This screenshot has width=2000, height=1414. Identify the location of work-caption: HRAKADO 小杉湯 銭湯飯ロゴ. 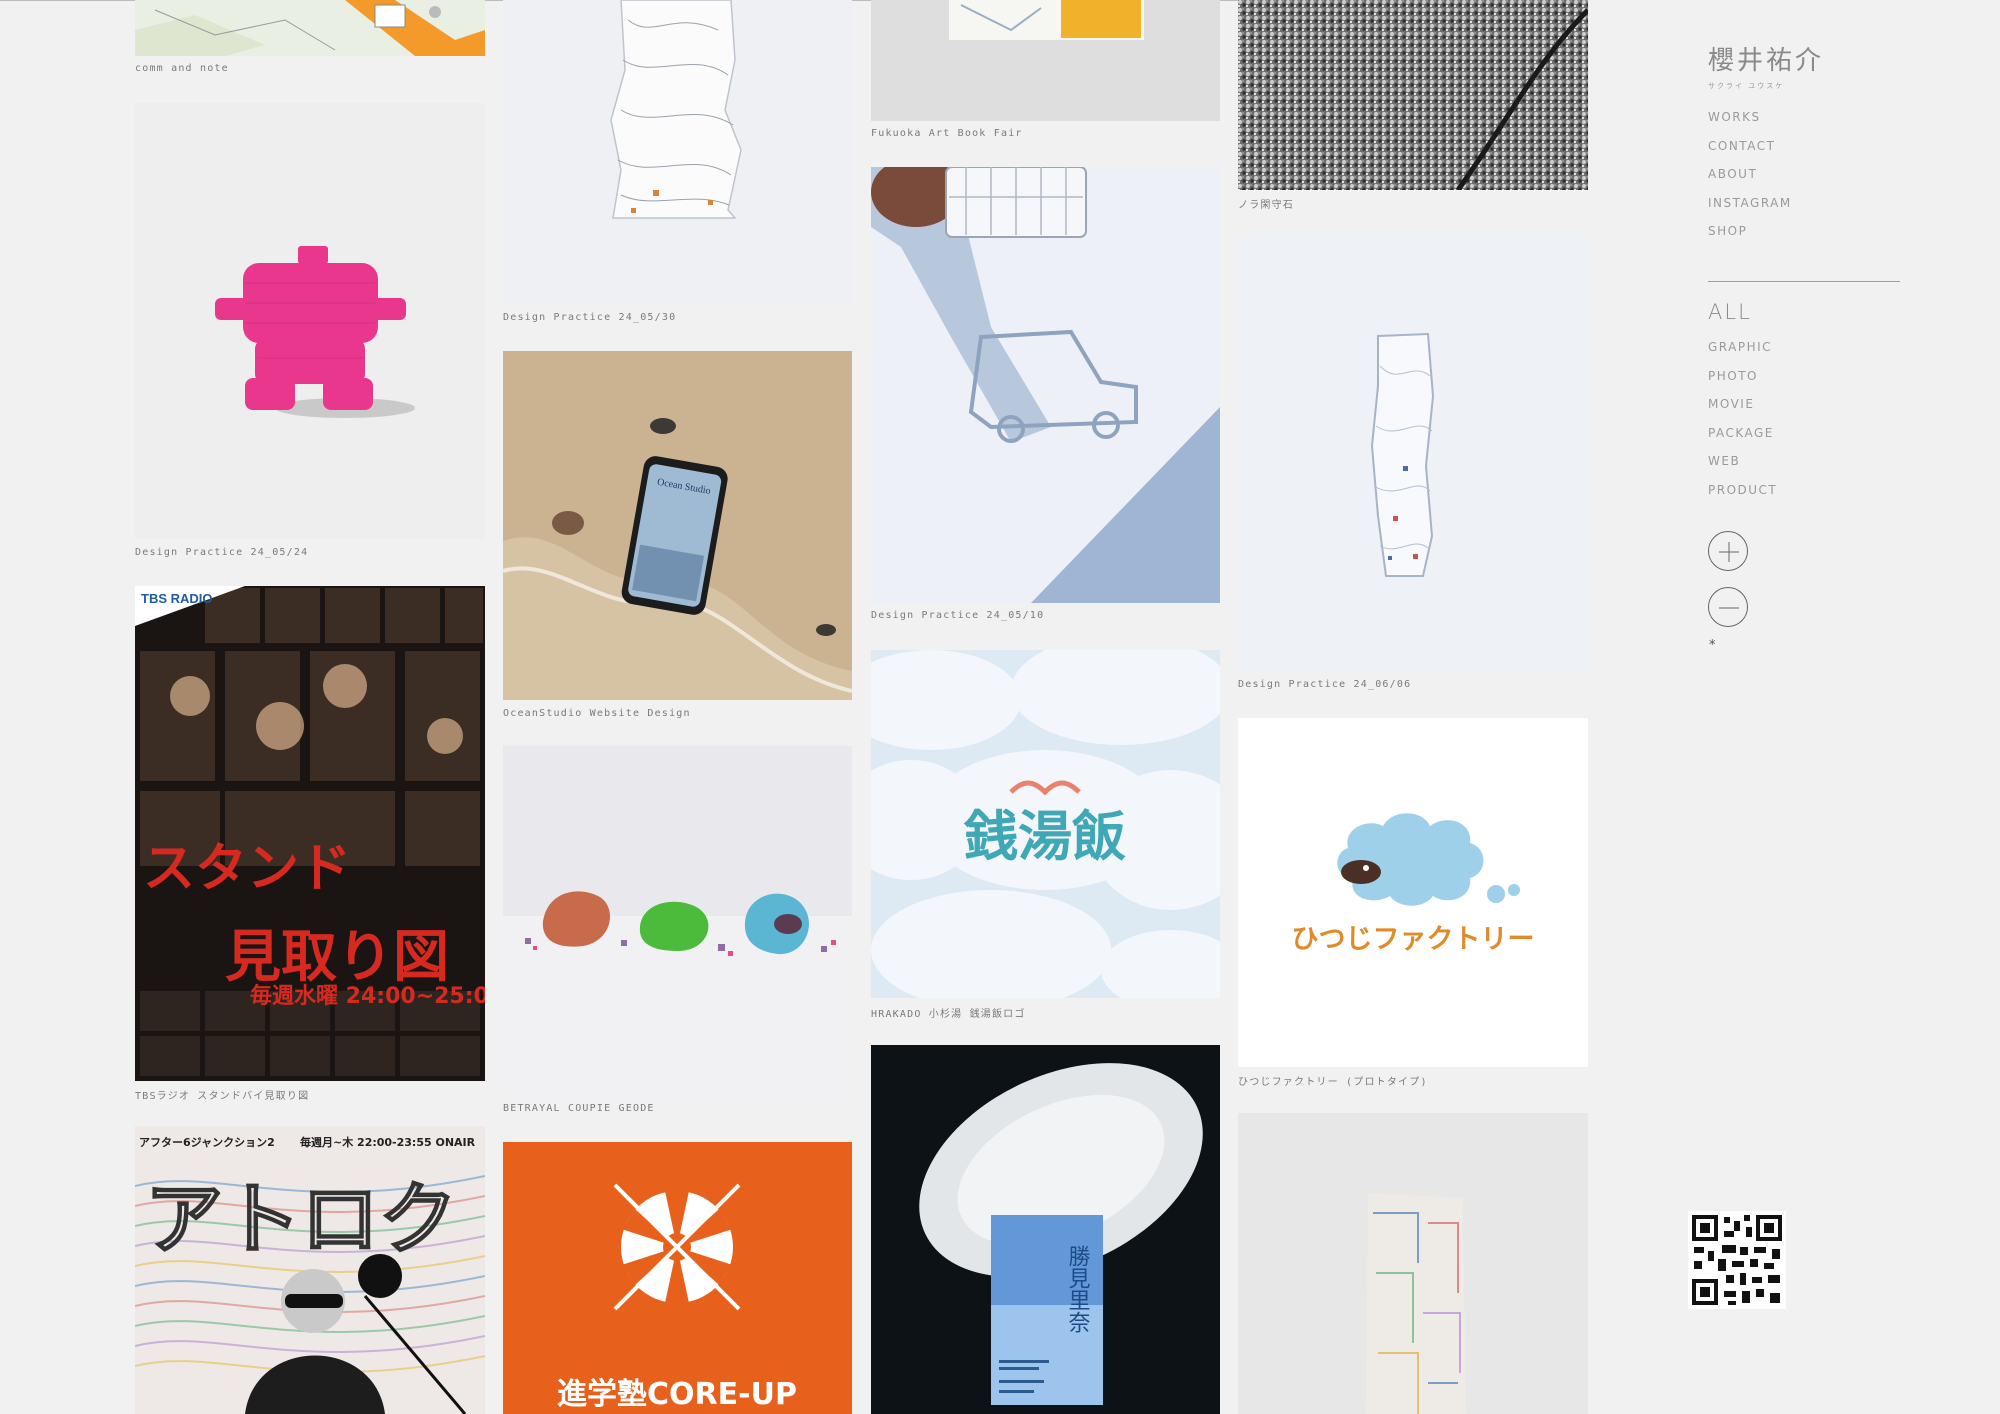
(948, 1012).